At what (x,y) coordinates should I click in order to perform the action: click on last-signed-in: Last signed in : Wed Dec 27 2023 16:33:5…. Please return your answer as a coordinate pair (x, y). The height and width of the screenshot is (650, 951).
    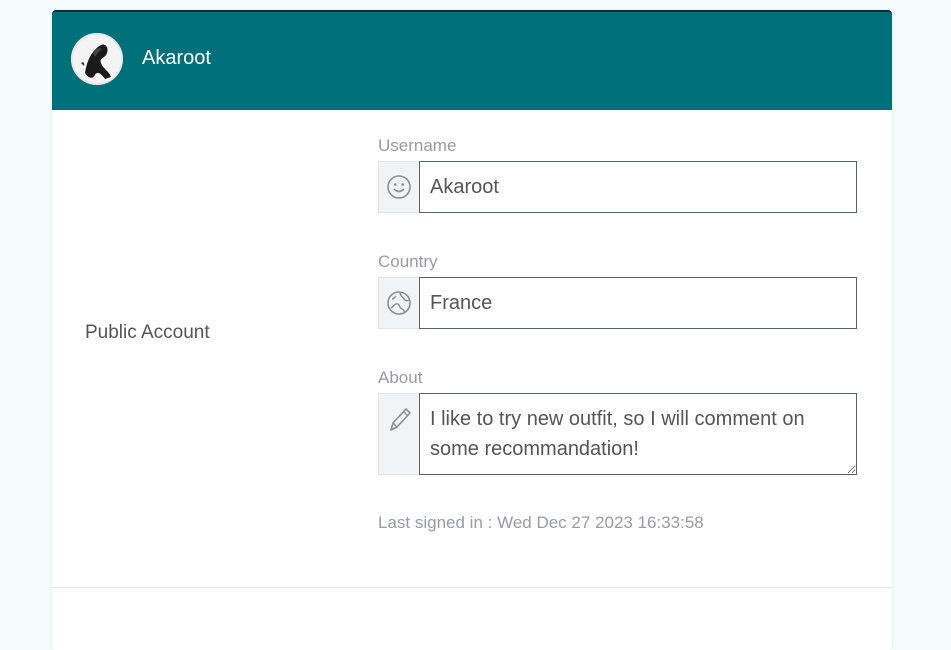
    Looking at the image, I should click on (541, 522).